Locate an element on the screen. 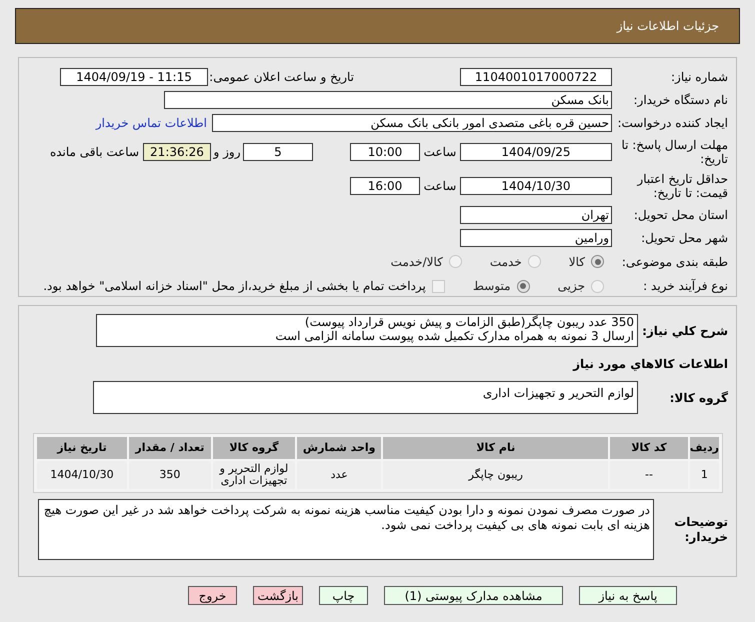 Image resolution: width=755 pixels, height=622 pixels. column-header: کد کالا is located at coordinates (649, 448).